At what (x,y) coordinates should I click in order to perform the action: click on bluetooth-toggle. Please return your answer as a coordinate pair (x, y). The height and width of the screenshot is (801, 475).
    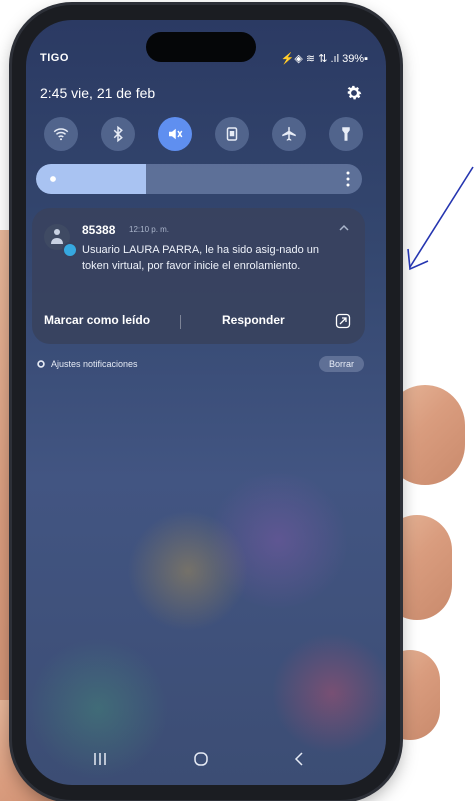
    Looking at the image, I should click on (118, 134).